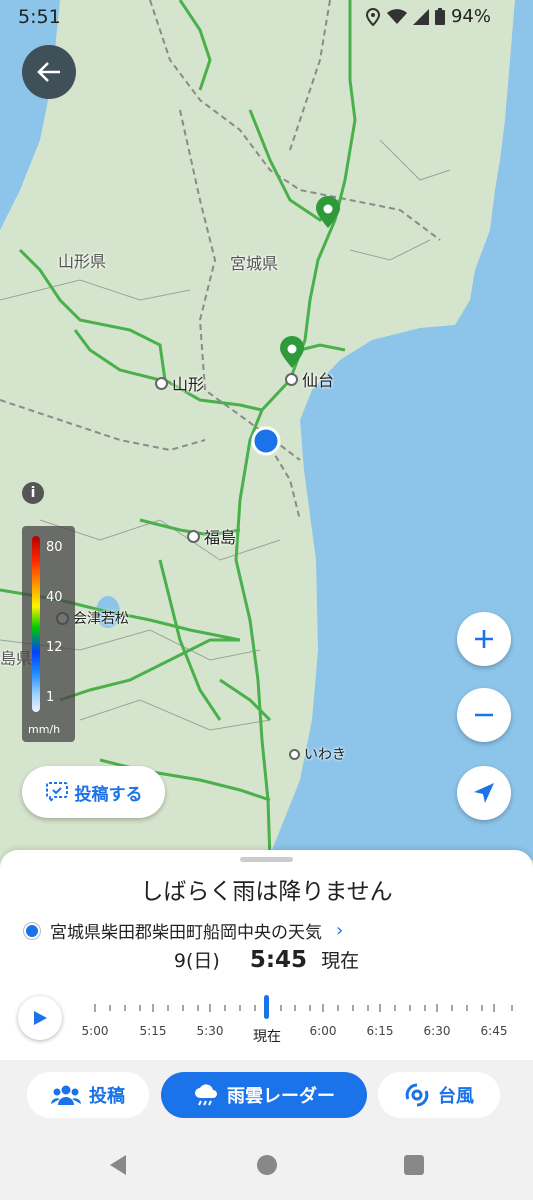 The height and width of the screenshot is (1200, 533). Describe the element at coordinates (396, 16) in the screenshot. I see `wifi-icon` at that location.